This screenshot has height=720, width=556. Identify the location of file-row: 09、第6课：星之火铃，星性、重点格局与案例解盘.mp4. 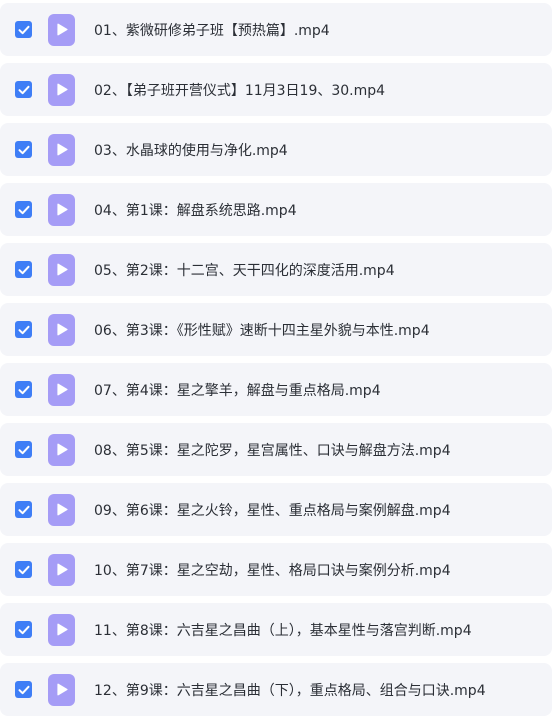
(276, 509).